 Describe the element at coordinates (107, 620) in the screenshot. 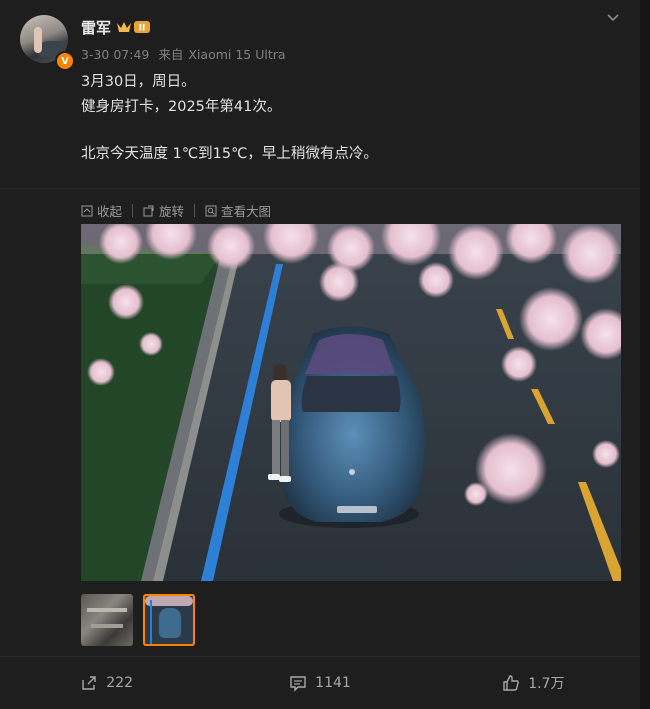

I see `gym-photo-thumbnail` at that location.